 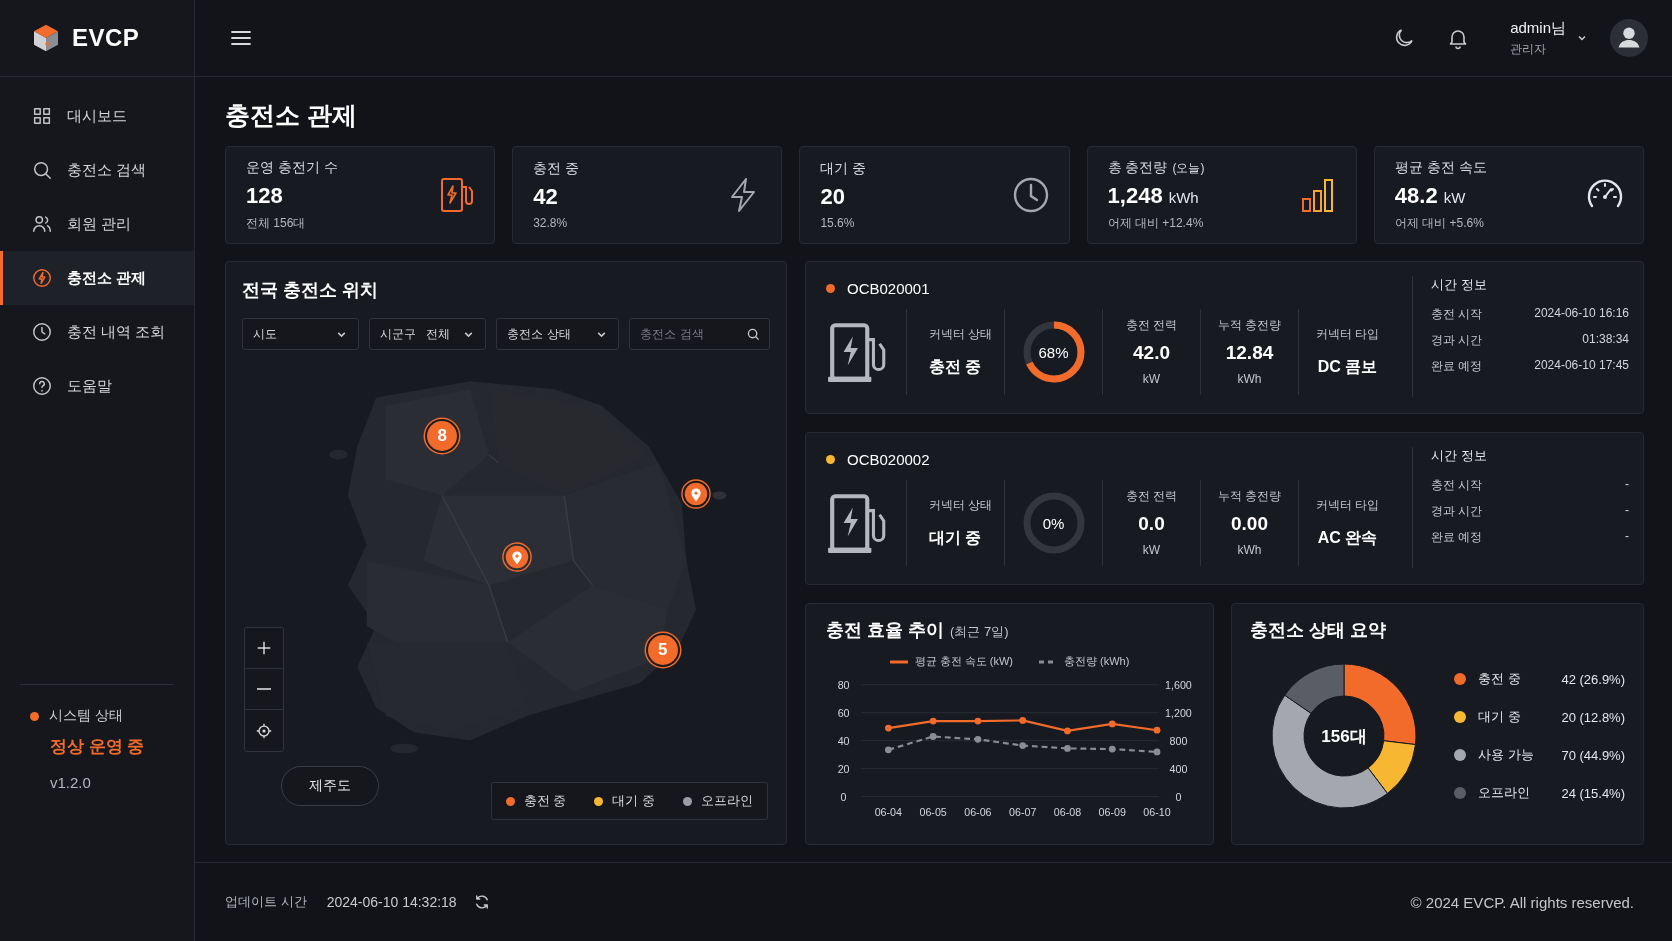 What do you see at coordinates (699, 334) in the screenshot?
I see `search-field: 충전소 검색` at bounding box center [699, 334].